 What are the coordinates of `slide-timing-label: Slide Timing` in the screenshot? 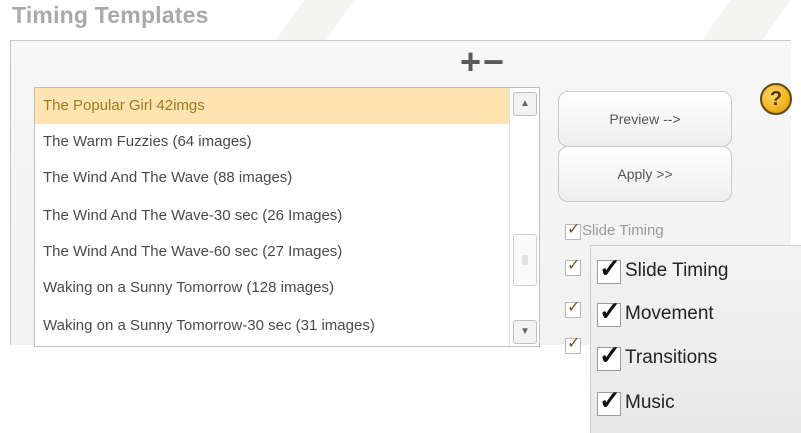 It's located at (677, 270).